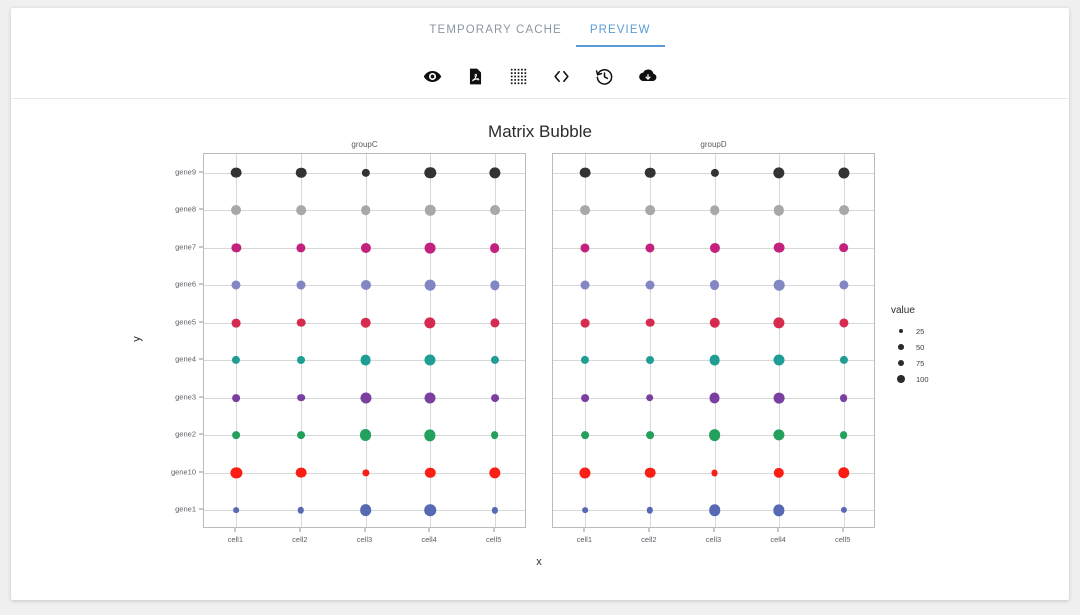  I want to click on tab-preview: PREVIEW, so click(620, 33).